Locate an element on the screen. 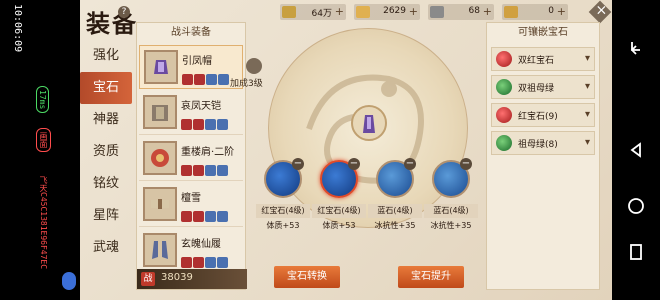  tab-rune: 铭纹 is located at coordinates (106, 184).